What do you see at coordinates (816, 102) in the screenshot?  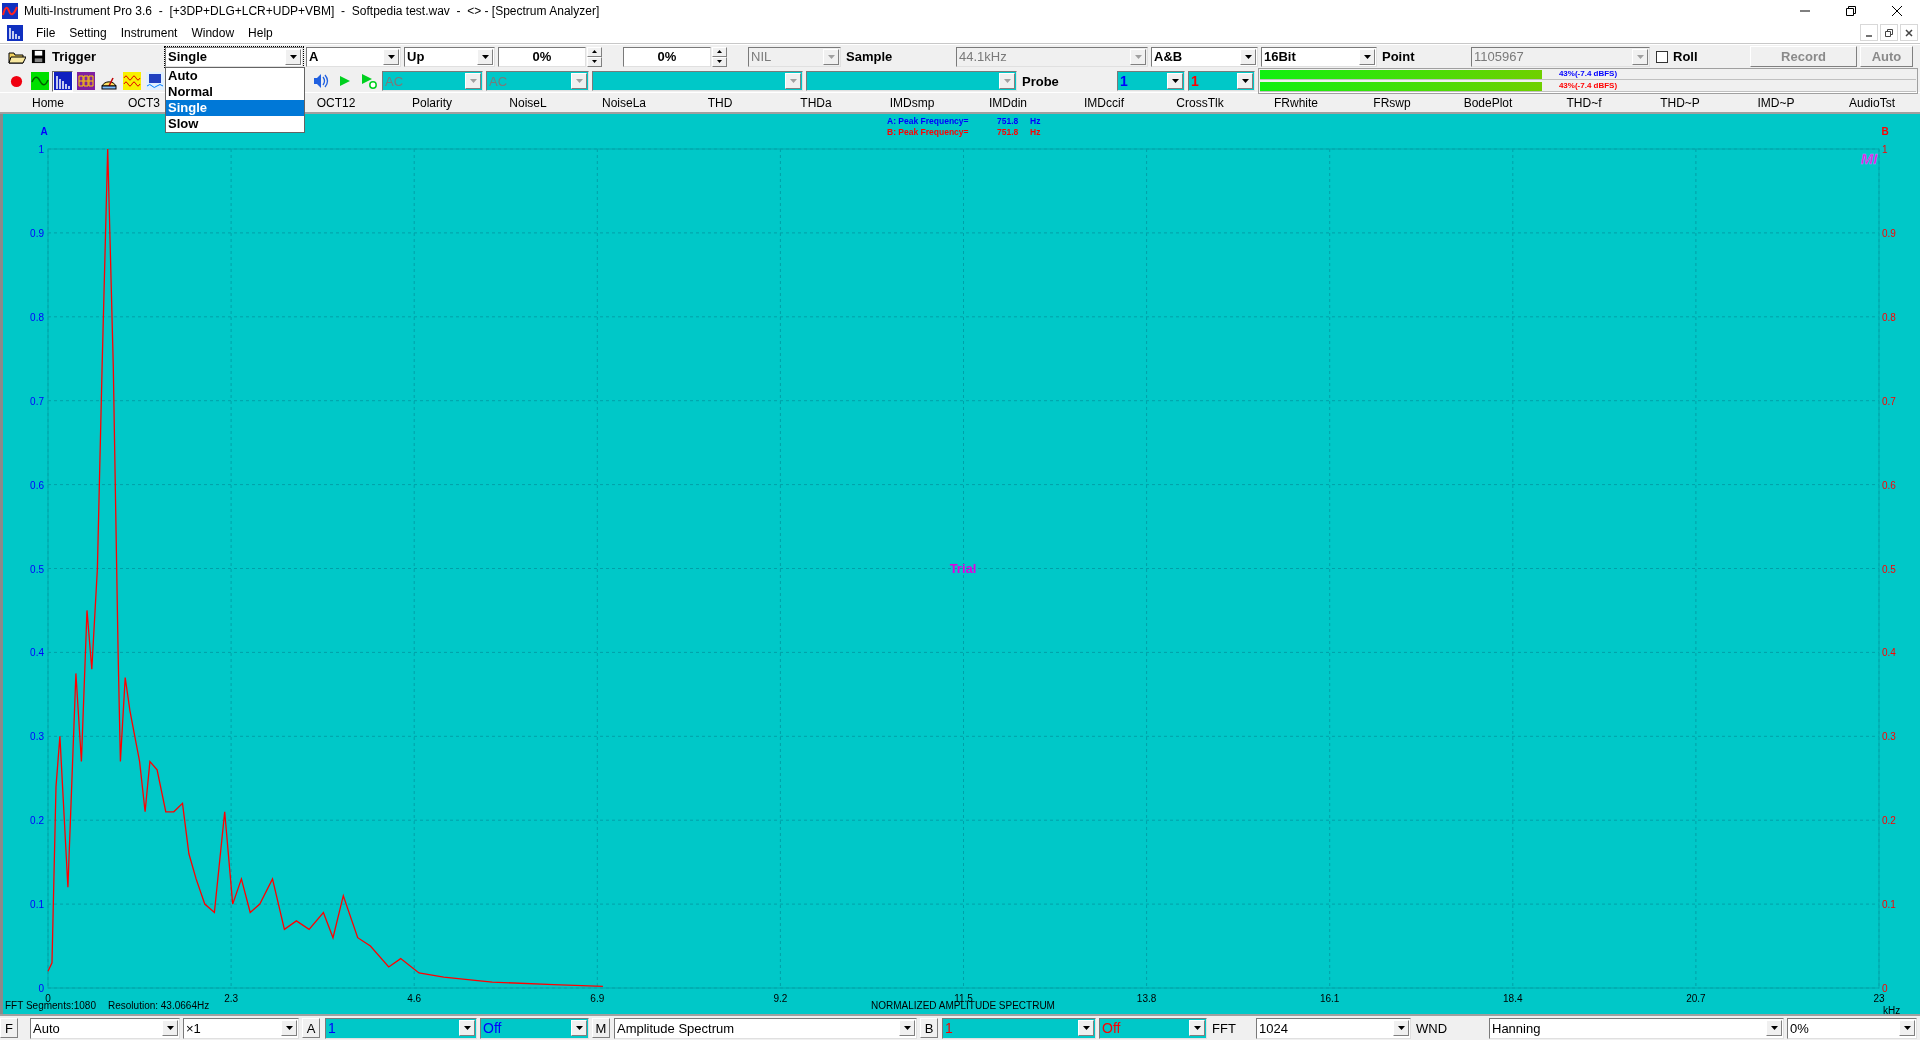 I see `tab: THDa` at bounding box center [816, 102].